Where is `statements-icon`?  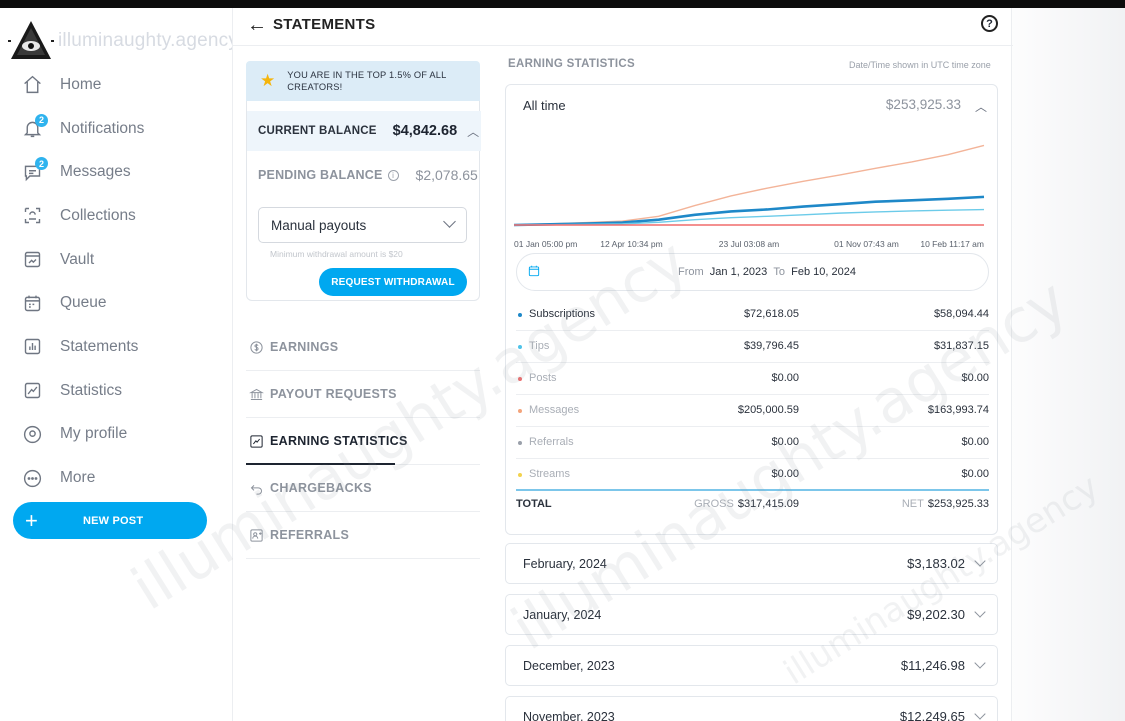 statements-icon is located at coordinates (32, 347).